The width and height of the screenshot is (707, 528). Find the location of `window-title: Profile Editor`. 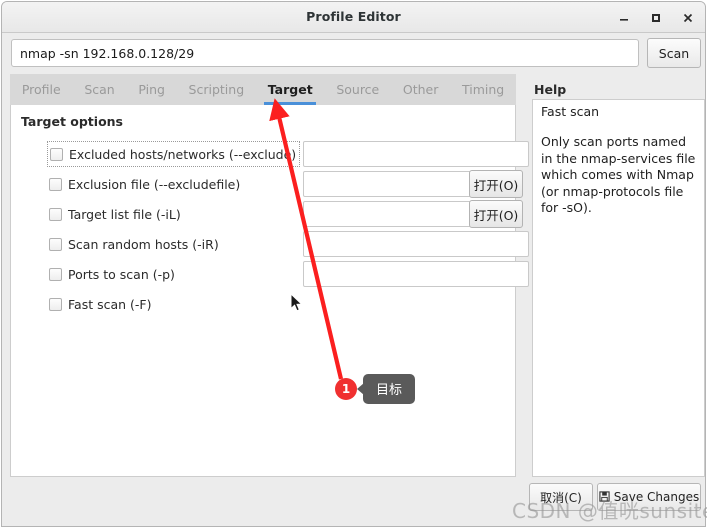

window-title: Profile Editor is located at coordinates (353, 16).